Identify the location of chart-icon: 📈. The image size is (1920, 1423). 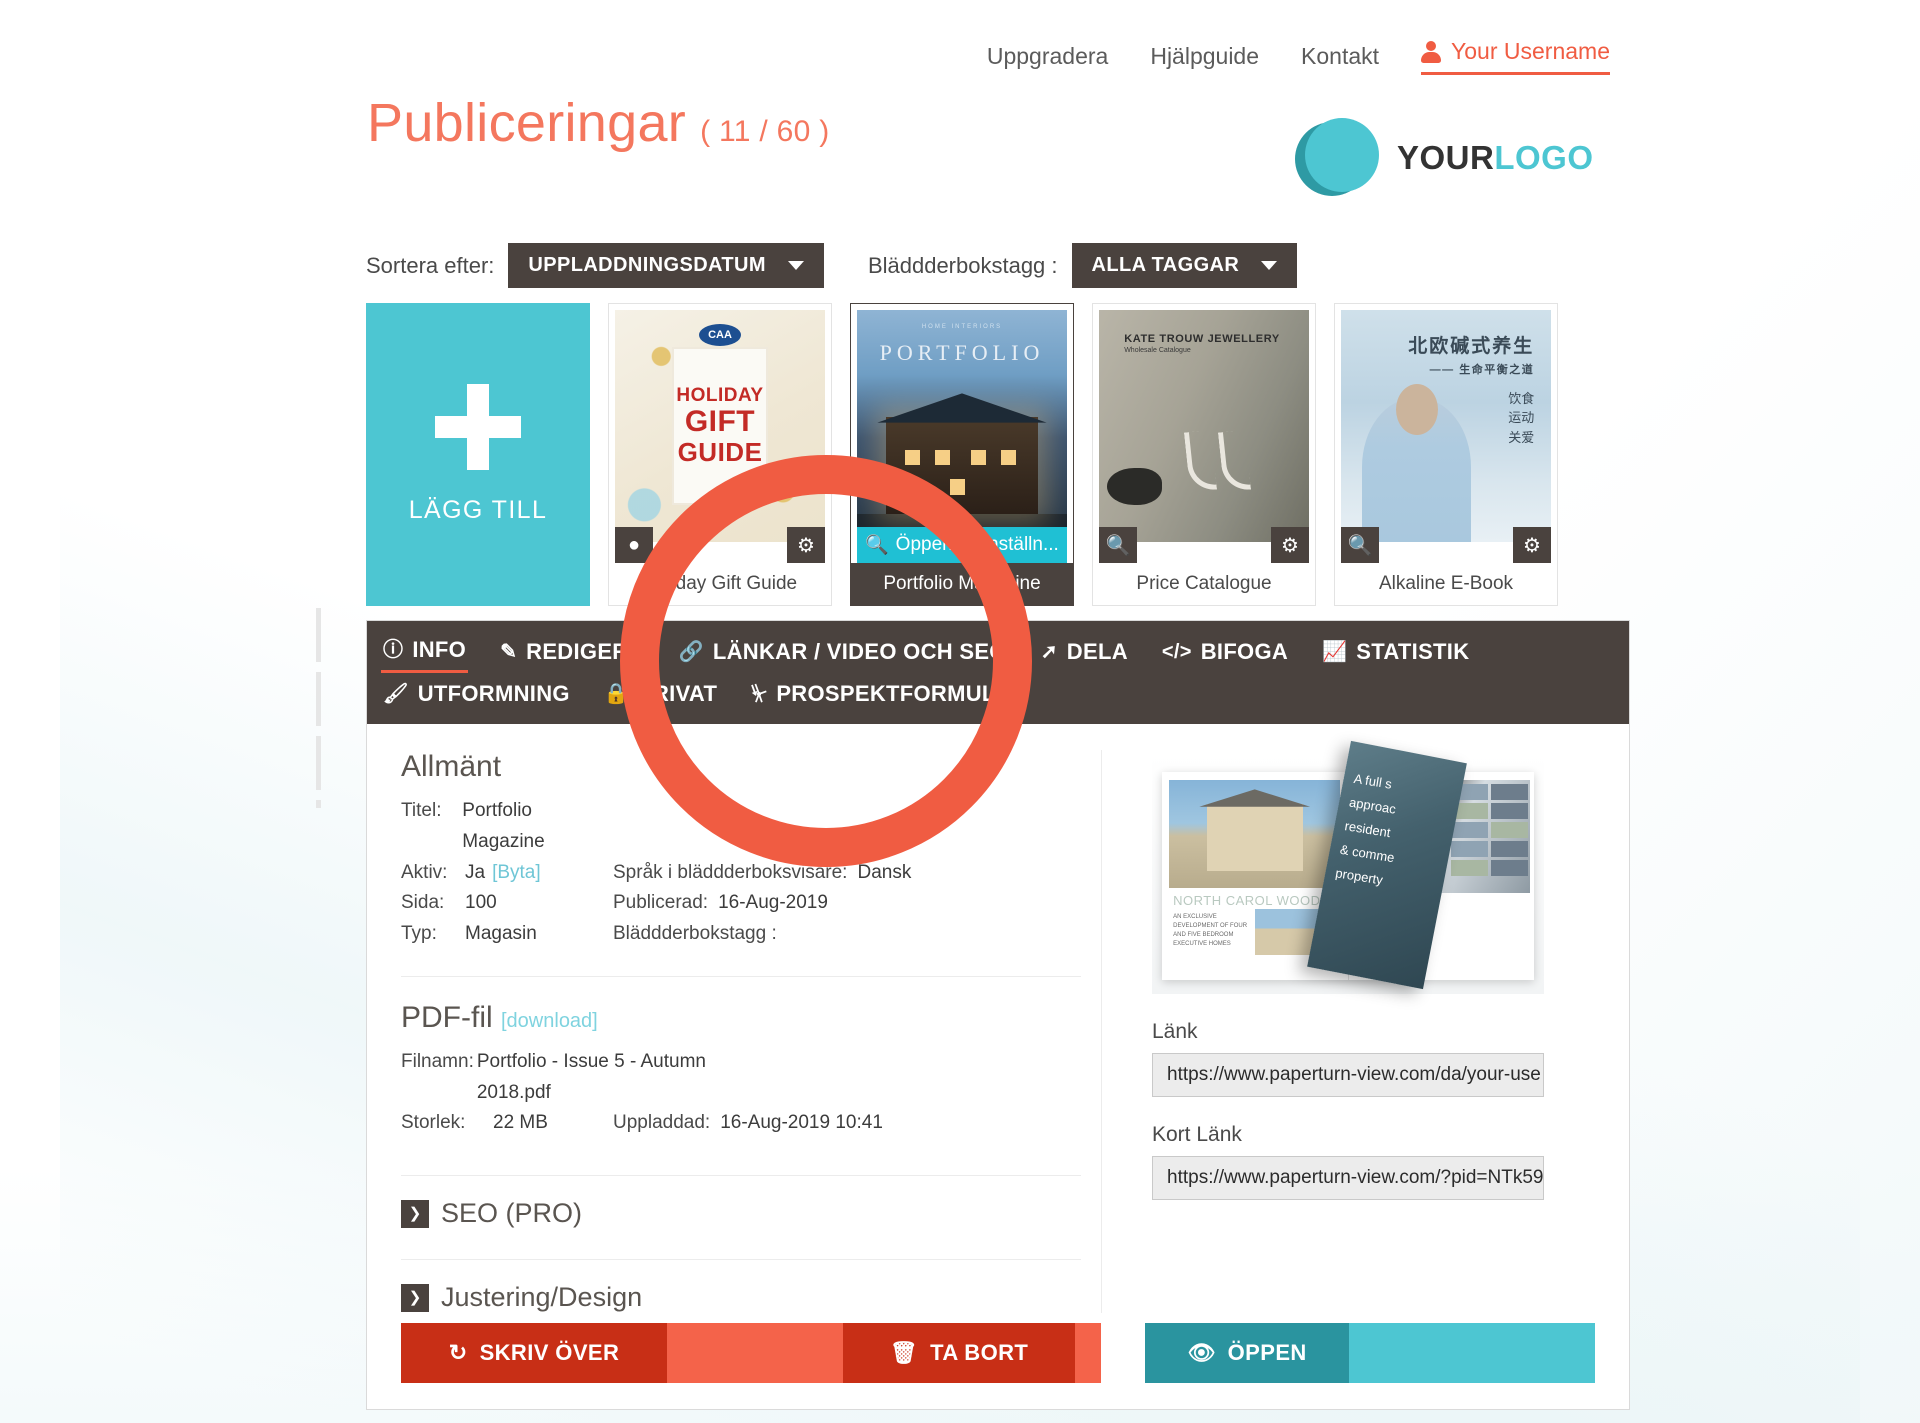
(1335, 651).